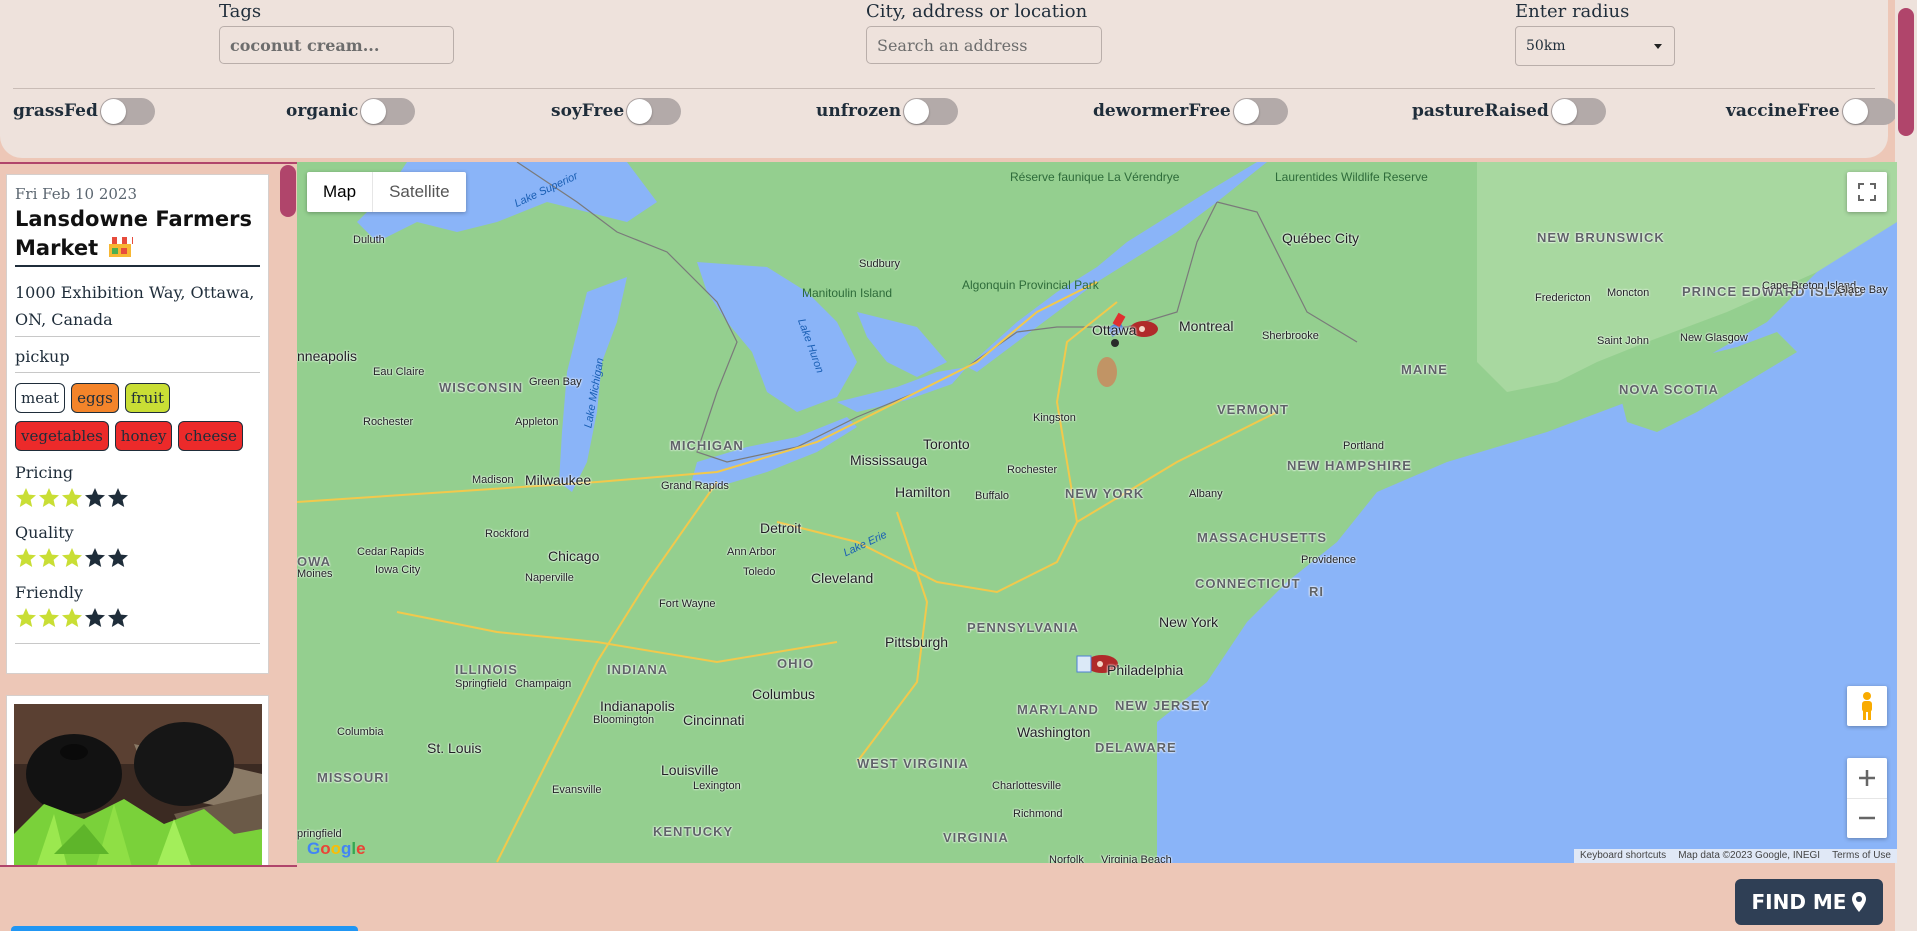 The image size is (1917, 931). I want to click on map-label: Toronto, so click(946, 444).